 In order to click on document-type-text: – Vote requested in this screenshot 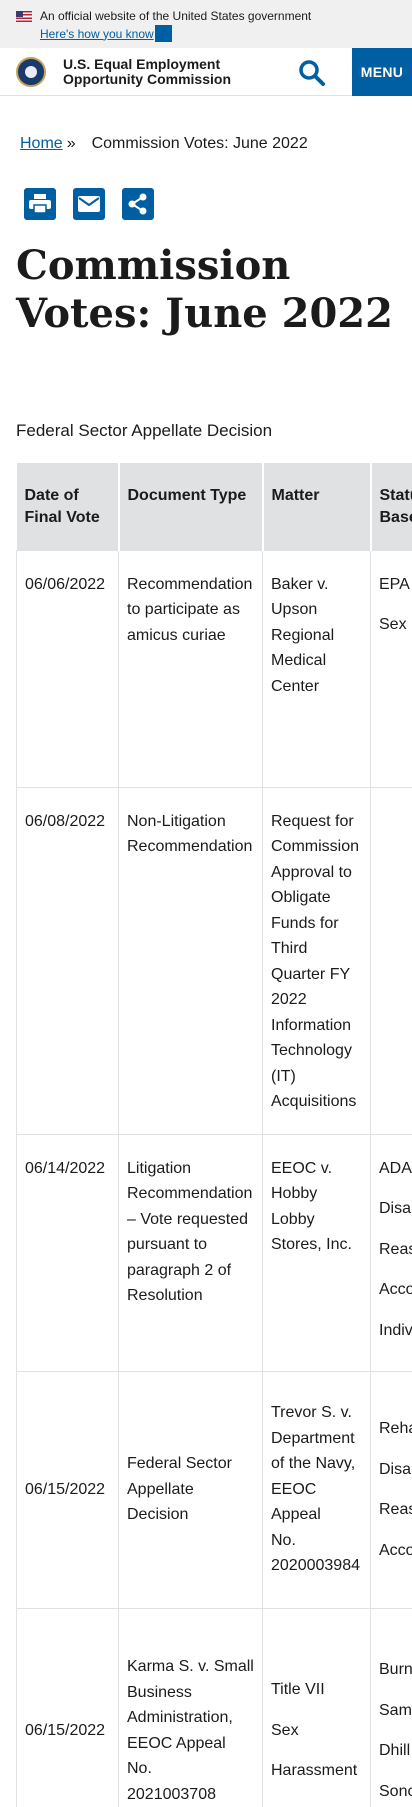, I will do `click(187, 1219)`.